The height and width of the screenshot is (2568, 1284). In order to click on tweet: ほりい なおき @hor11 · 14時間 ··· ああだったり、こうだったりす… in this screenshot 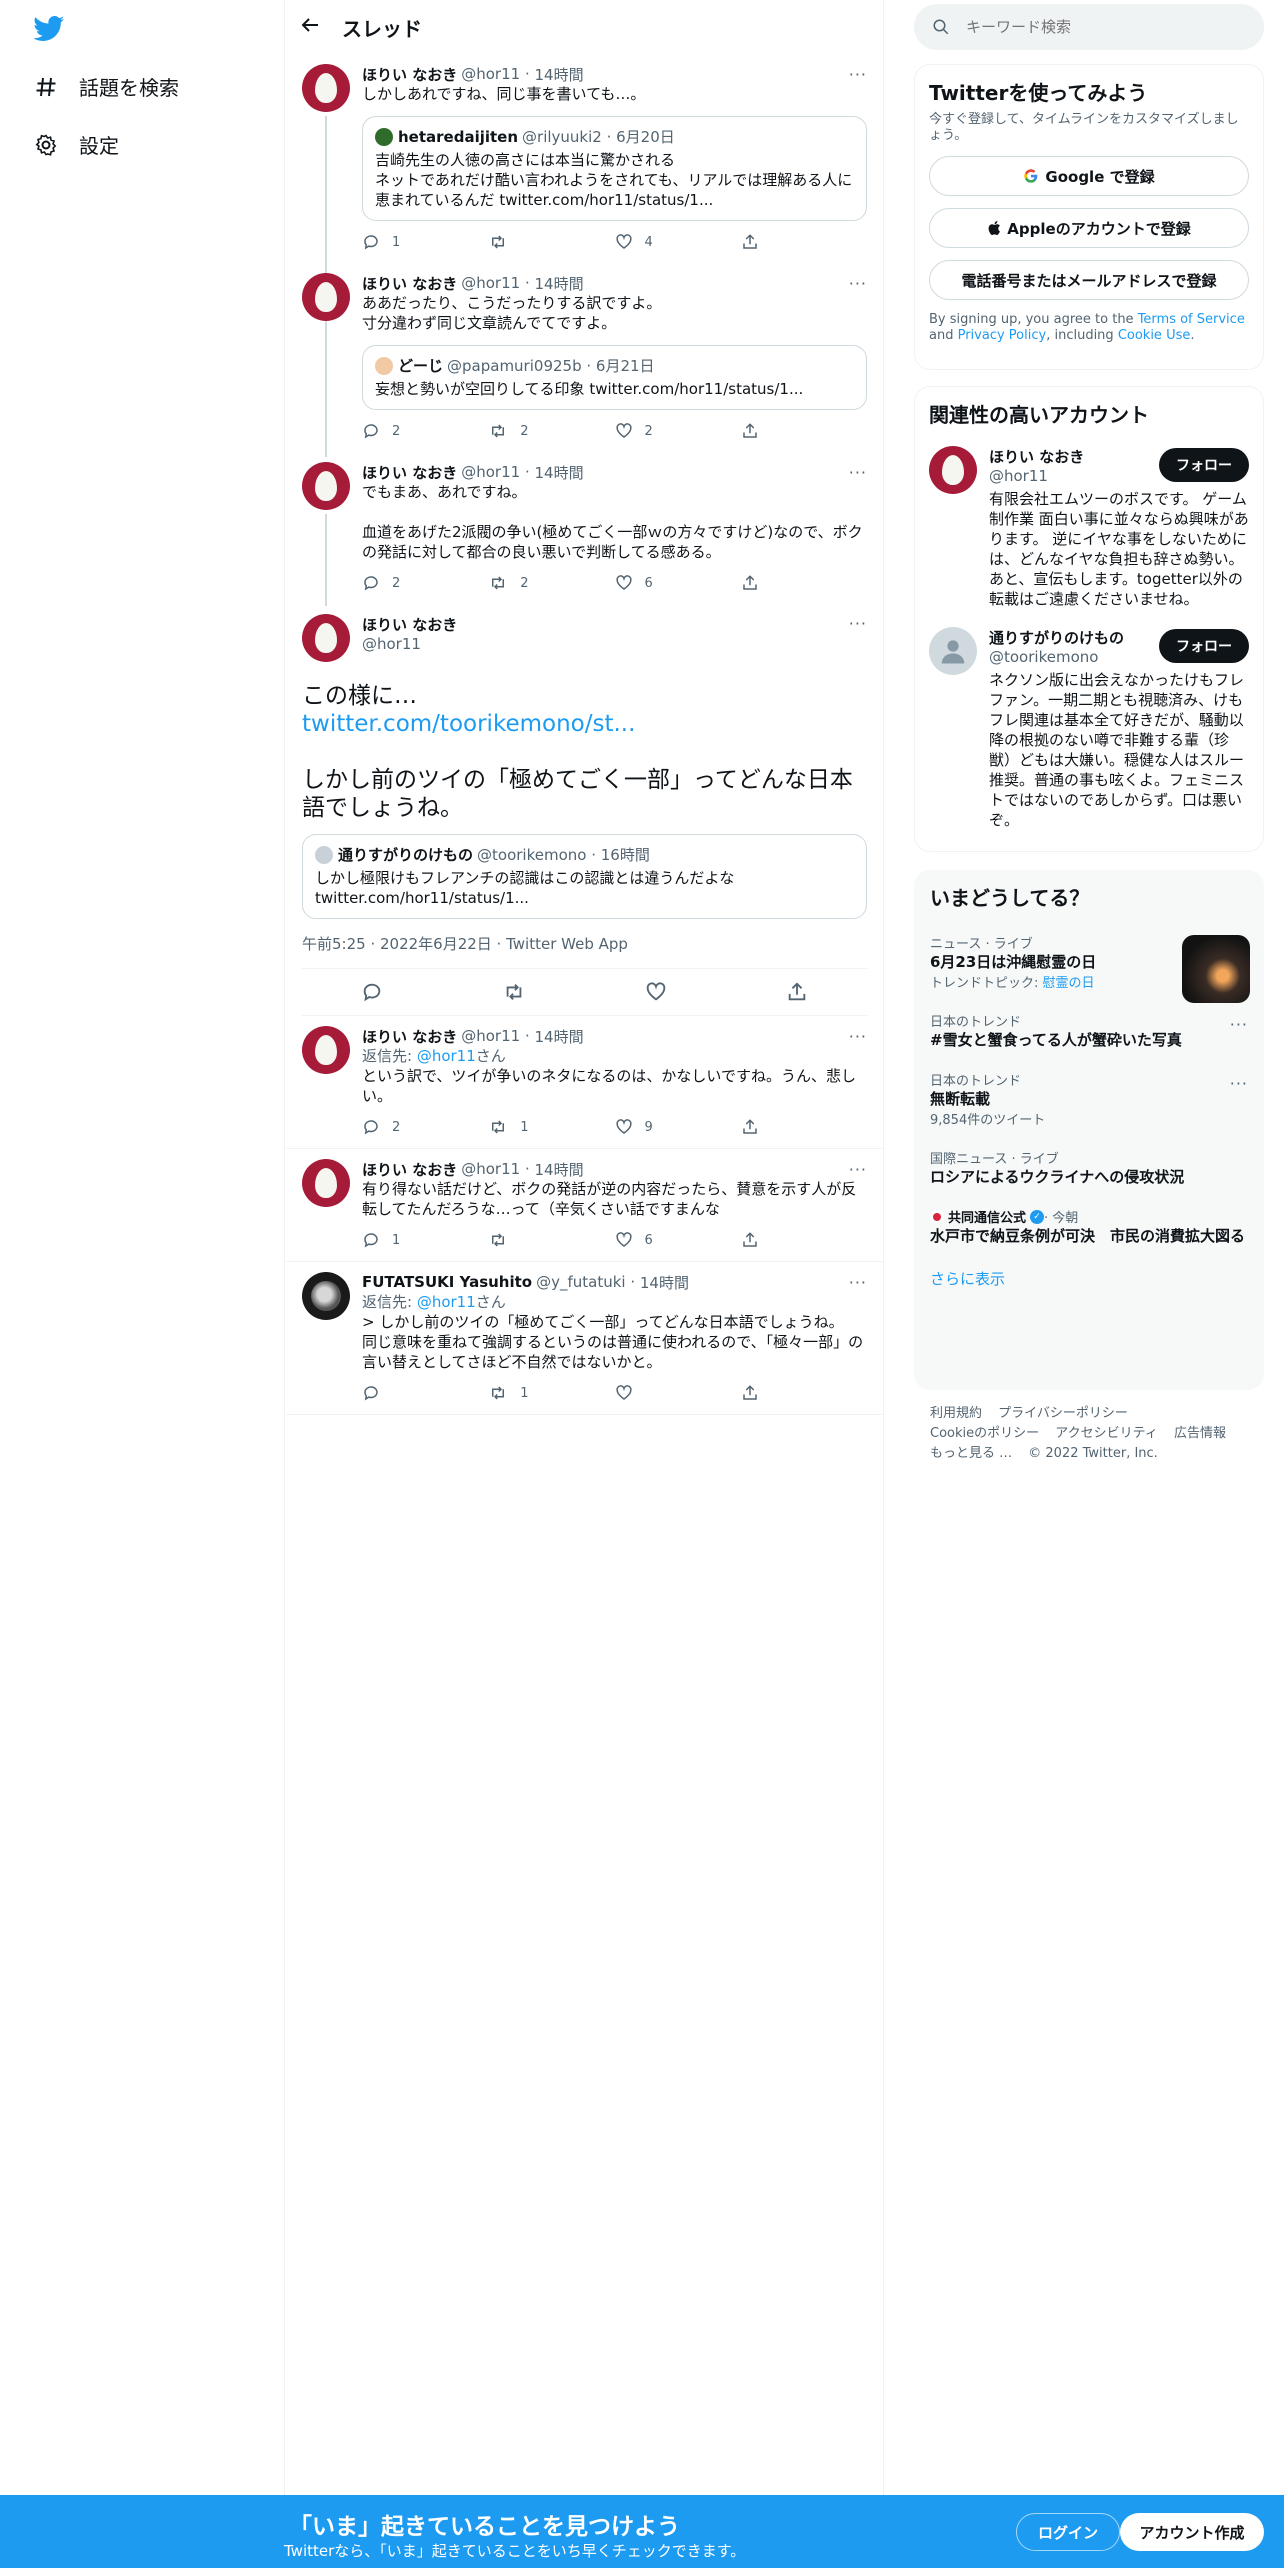, I will do `click(584, 356)`.